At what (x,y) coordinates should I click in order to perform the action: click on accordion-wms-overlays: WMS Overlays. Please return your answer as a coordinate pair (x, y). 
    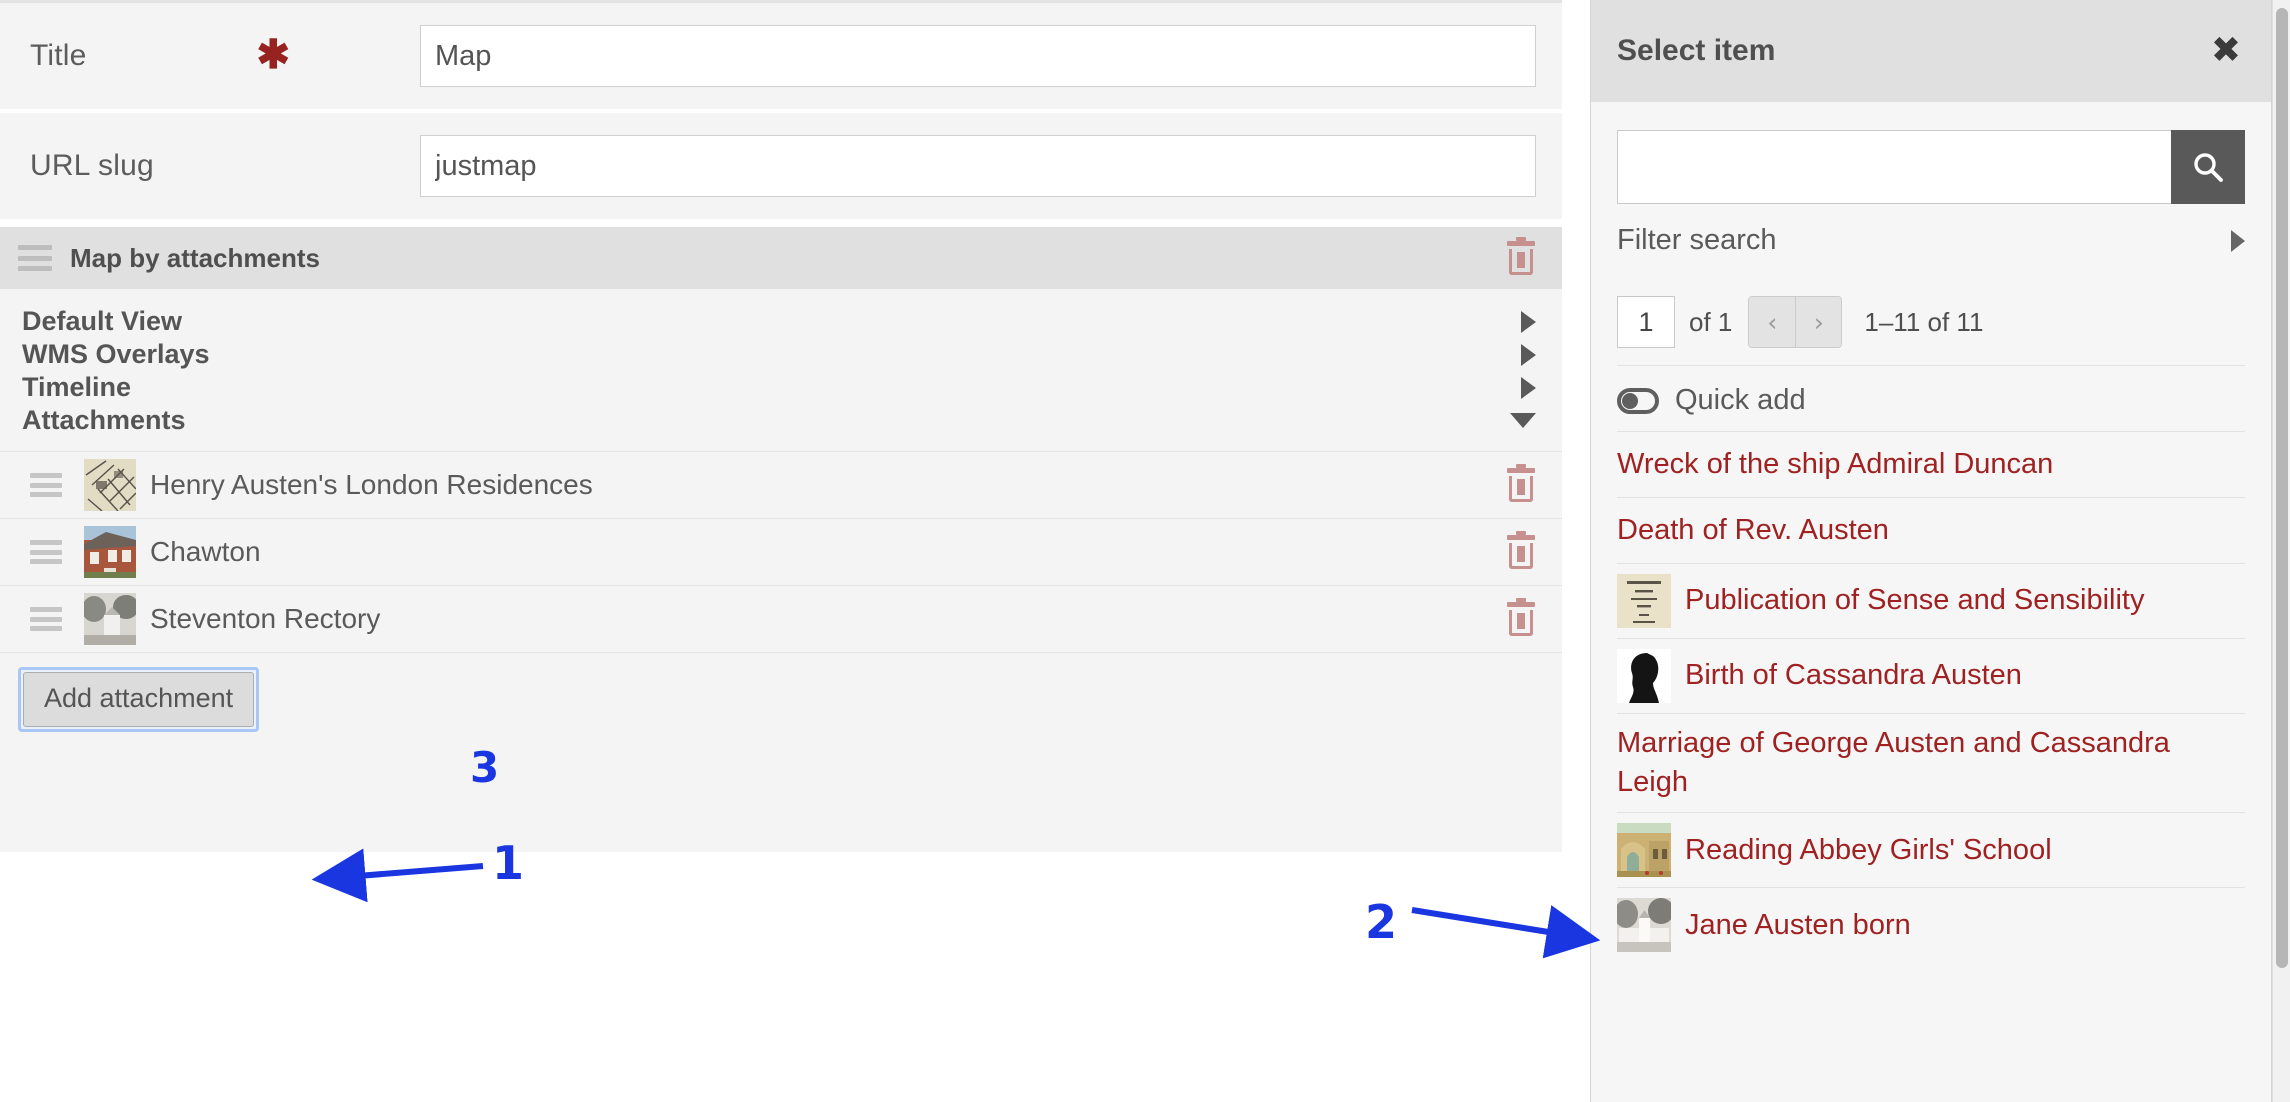
    Looking at the image, I should click on (781, 354).